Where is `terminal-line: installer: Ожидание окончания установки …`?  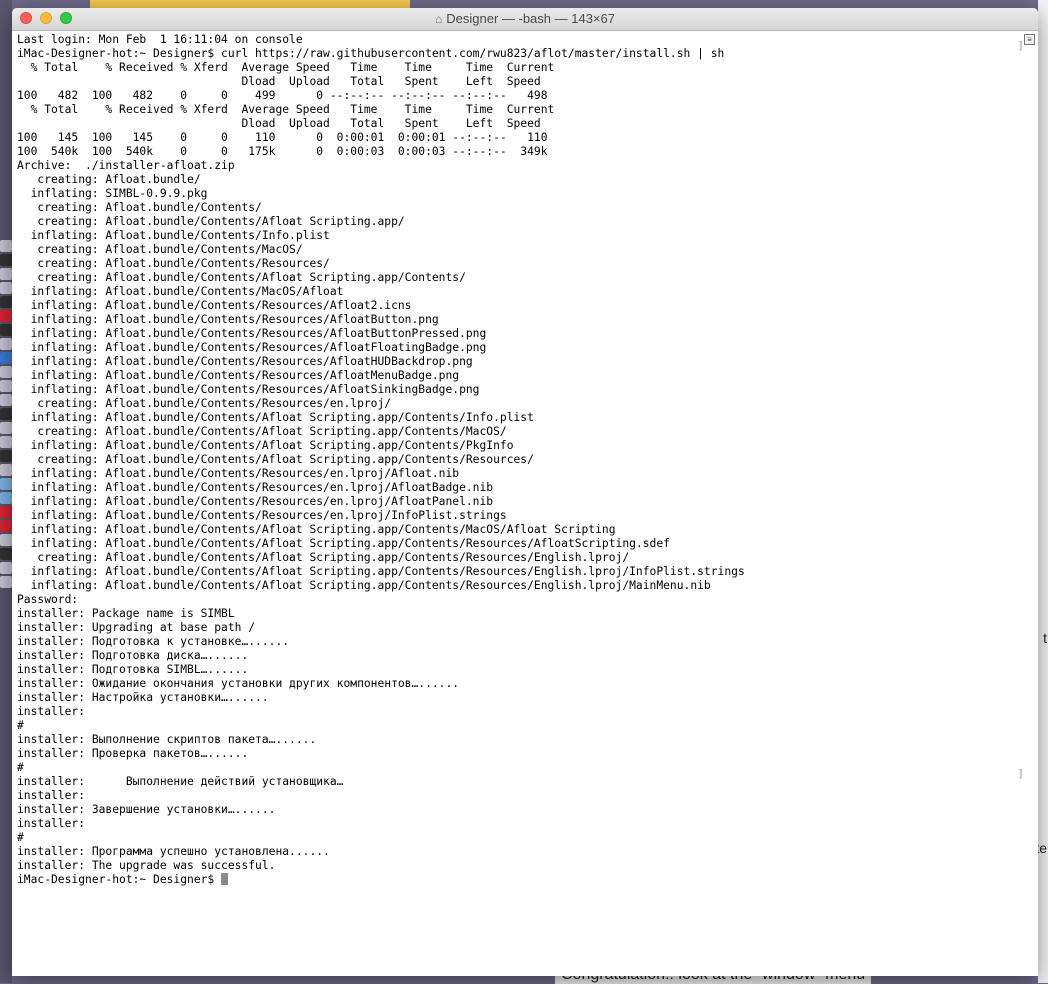
terminal-line: installer: Ожидание окончания установки … is located at coordinates (238, 683).